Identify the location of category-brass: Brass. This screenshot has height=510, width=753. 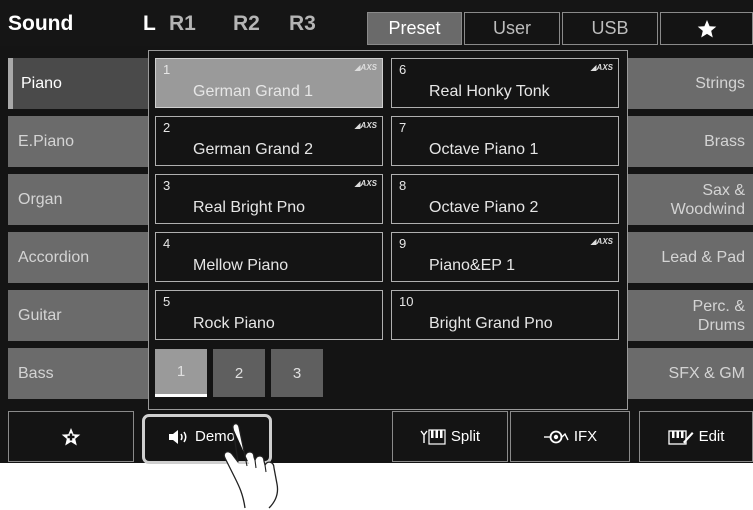
(682, 141).